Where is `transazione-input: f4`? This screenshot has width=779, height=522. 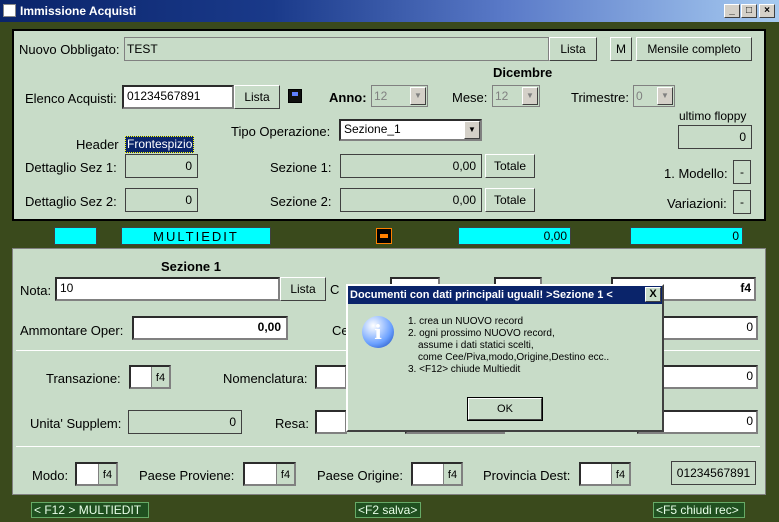
transazione-input: f4 is located at coordinates (150, 377).